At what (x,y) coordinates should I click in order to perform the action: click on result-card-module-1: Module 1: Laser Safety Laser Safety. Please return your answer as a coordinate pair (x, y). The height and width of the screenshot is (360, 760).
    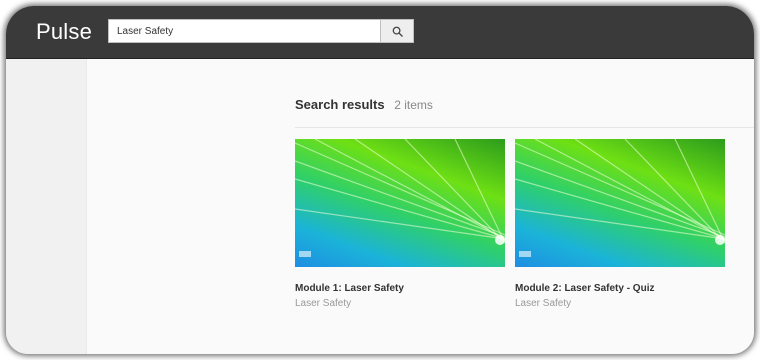
    Looking at the image, I should click on (400, 224).